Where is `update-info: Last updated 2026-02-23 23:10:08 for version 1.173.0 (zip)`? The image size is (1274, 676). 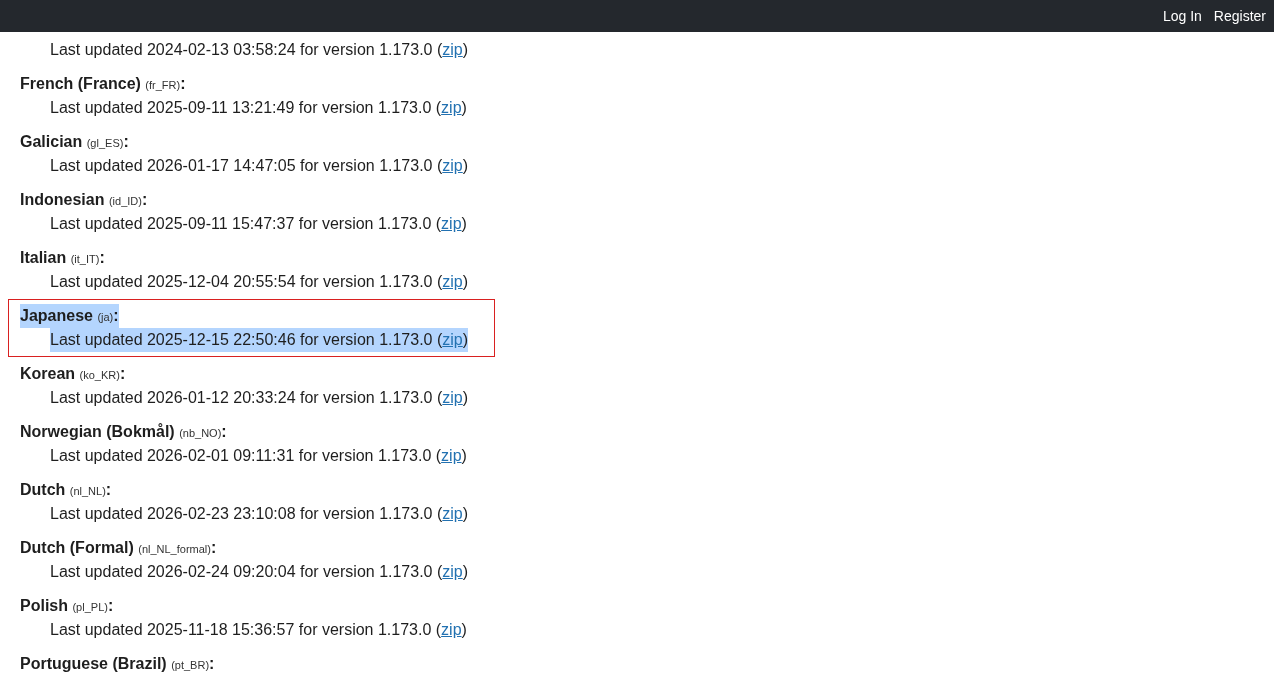 update-info: Last updated 2026-02-23 23:10:08 for version 1.173.0 (zip) is located at coordinates (259, 514).